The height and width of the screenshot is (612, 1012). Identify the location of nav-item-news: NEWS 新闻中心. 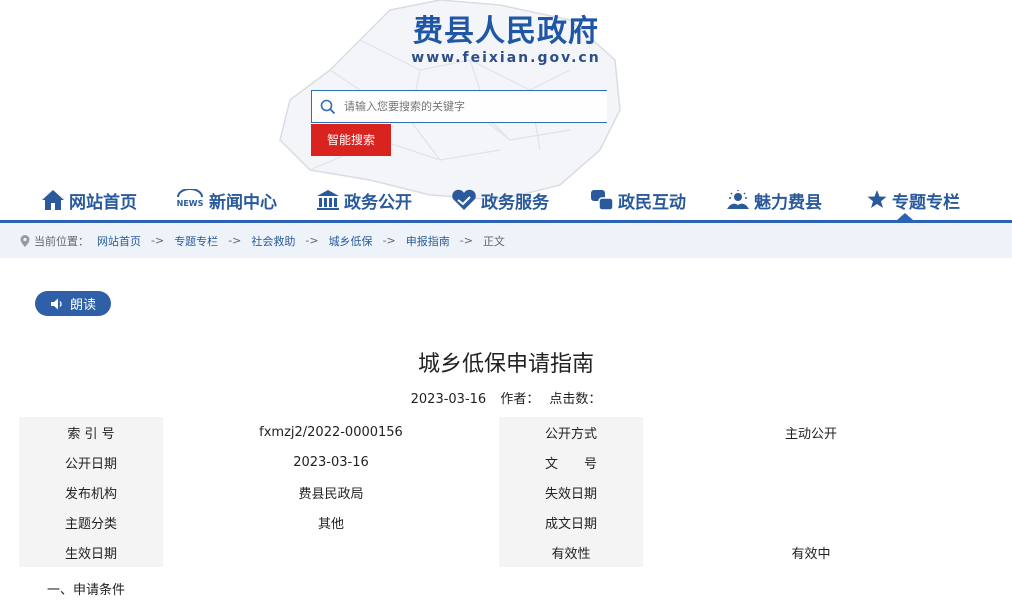
(226, 200).